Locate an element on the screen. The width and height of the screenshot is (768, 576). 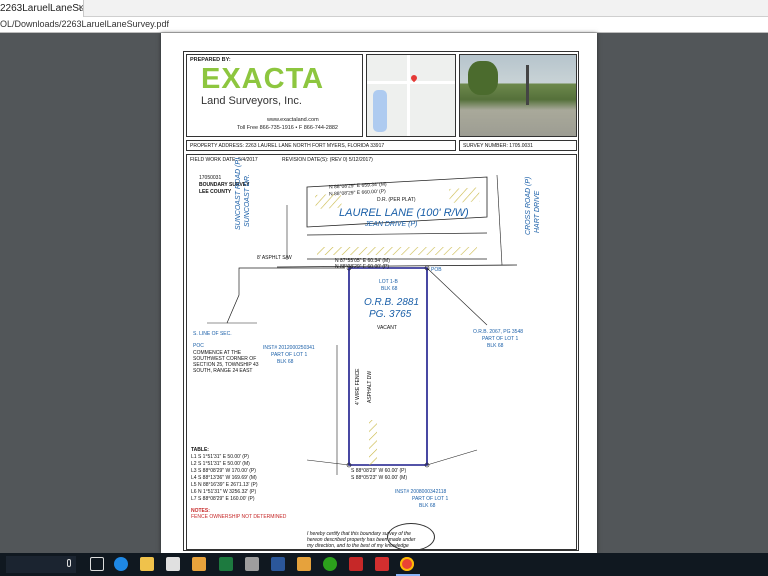
table-row: L3 S 88°08'29" W 170.00' (P) is located at coordinates (223, 471).